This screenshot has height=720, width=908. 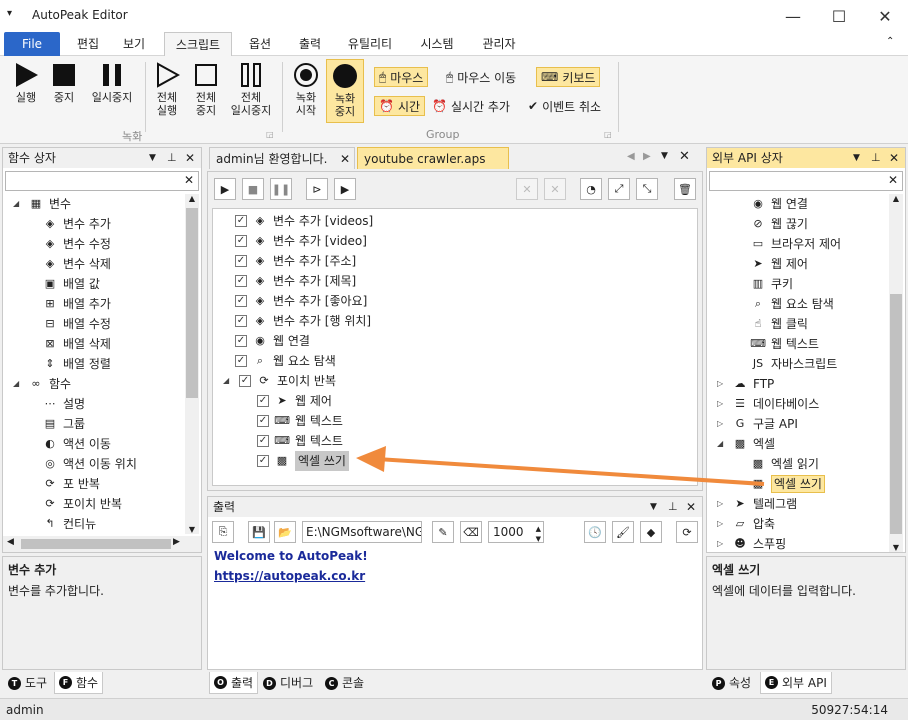 What do you see at coordinates (282, 158) in the screenshot?
I see `tab-welcome: admin님 환영합니다. ✕` at bounding box center [282, 158].